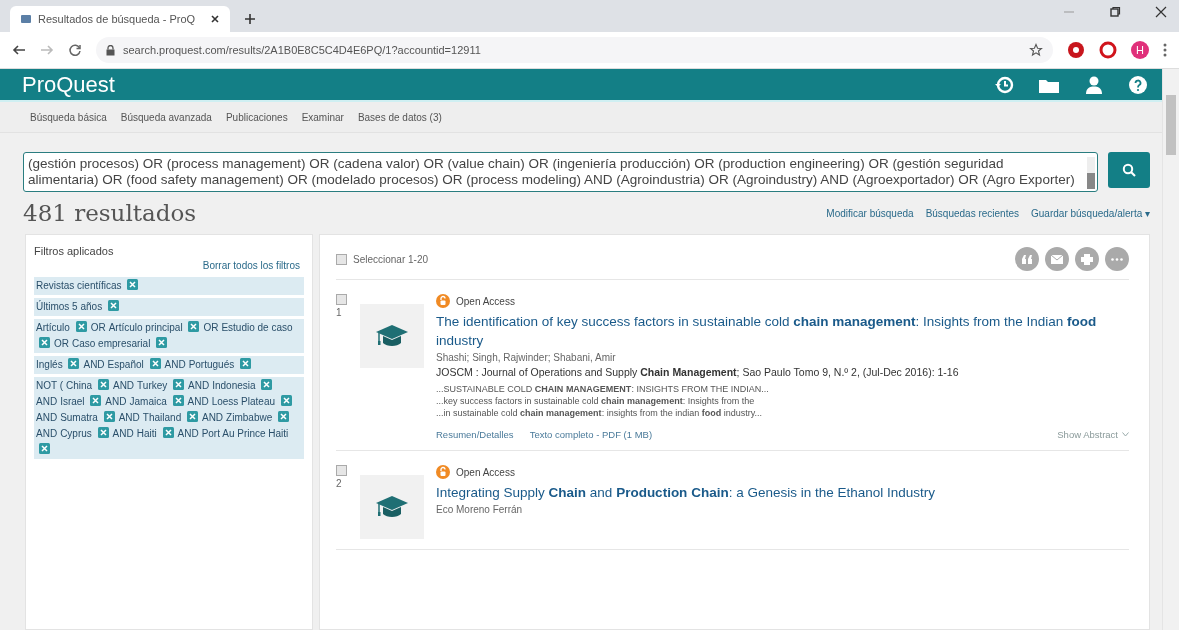 Image resolution: width=1179 pixels, height=630 pixels. I want to click on search-action-link: Modificar búsqueda, so click(870, 213).